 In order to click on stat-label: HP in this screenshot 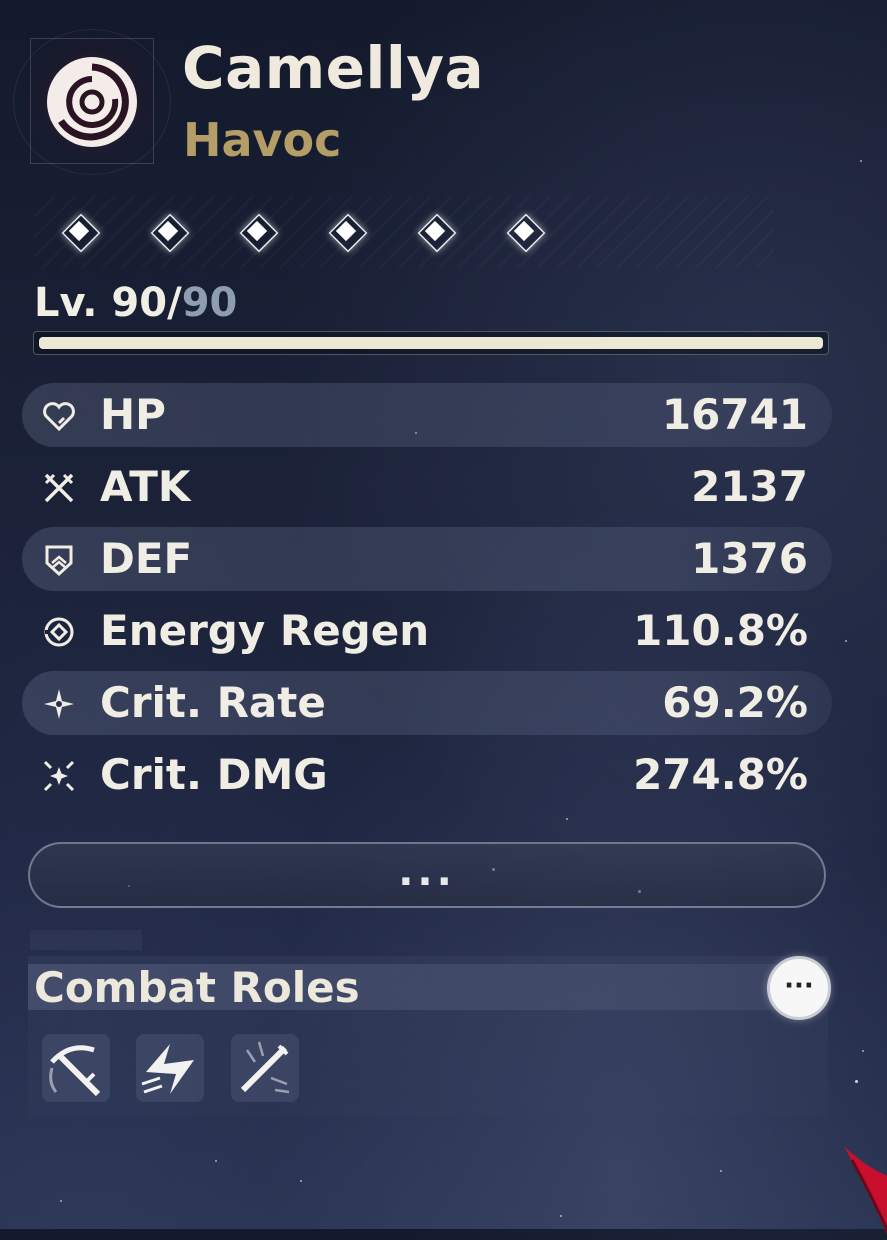, I will do `click(133, 414)`.